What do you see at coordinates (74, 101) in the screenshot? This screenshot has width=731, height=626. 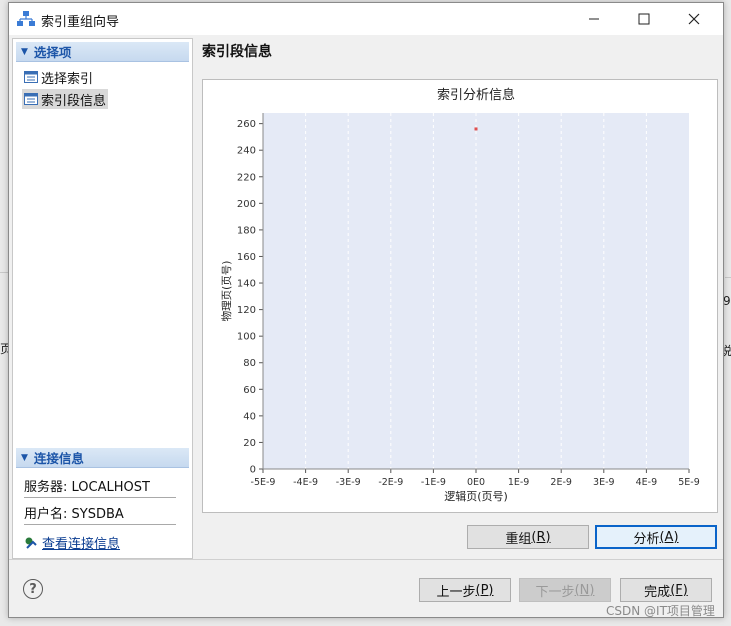 I see `nav-item-label: 索引段信息` at bounding box center [74, 101].